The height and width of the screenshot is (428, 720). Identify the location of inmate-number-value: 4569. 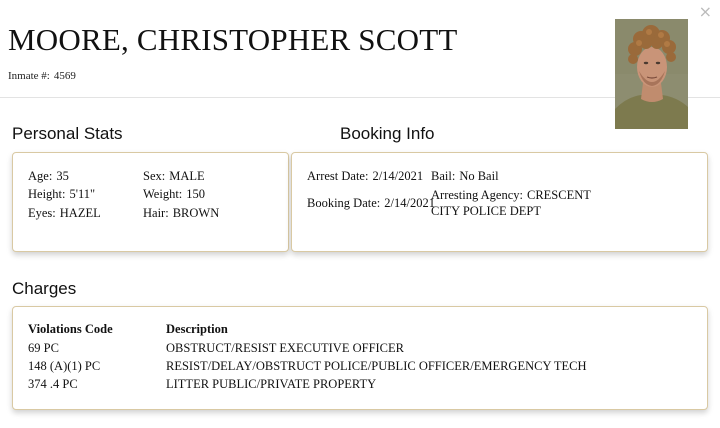
(64, 76).